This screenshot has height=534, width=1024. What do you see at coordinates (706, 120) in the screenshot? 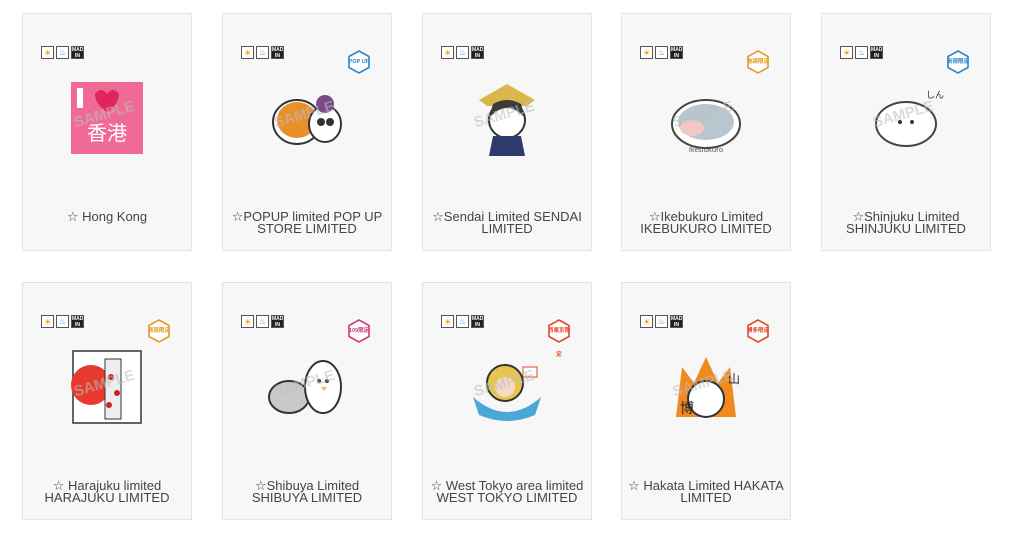
I see `product-image: Ikebukuro SAMPLE` at bounding box center [706, 120].